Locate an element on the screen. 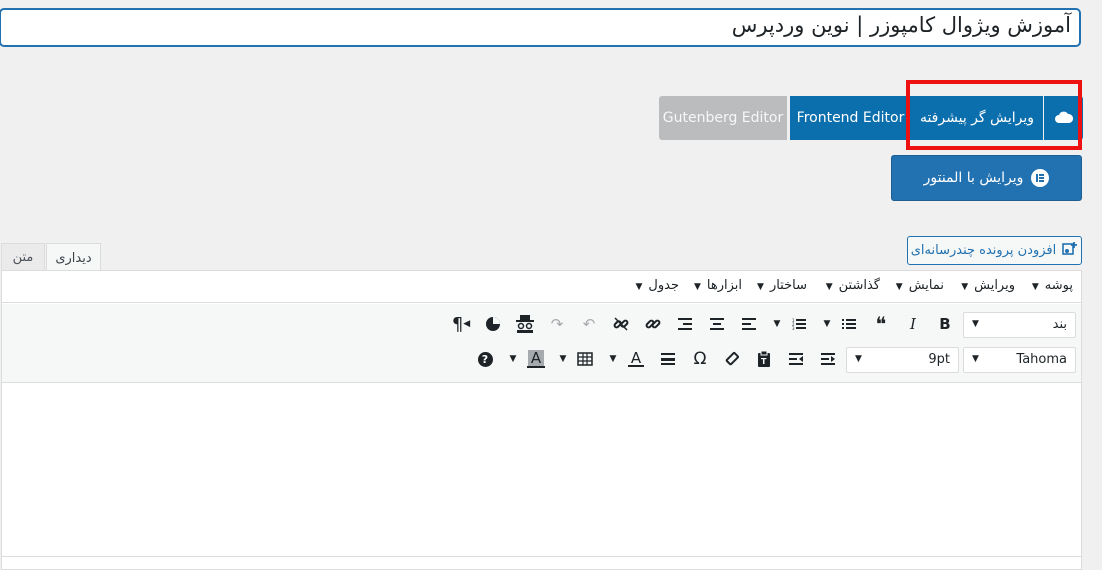 This screenshot has height=570, width=1102. numbered-list-icon: 123 is located at coordinates (799, 324).